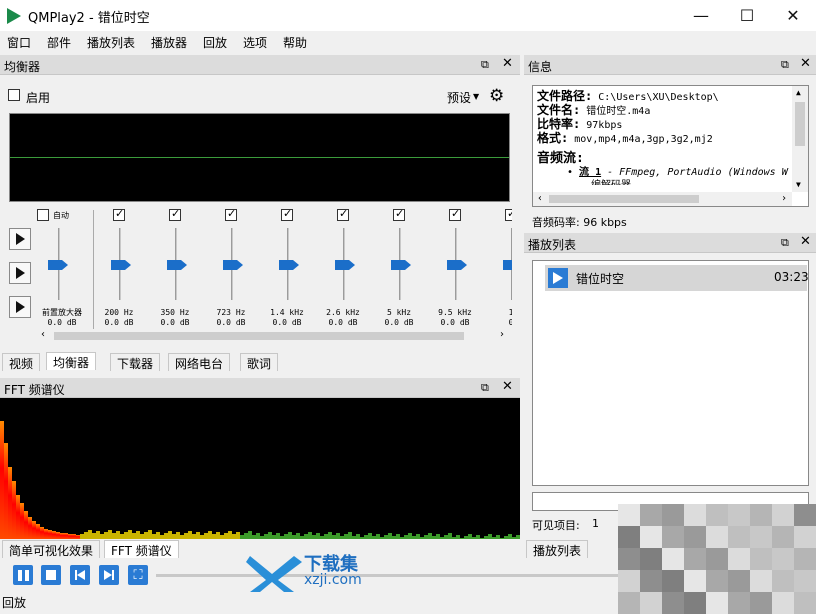 This screenshot has width=816, height=614. Describe the element at coordinates (595, 523) in the screenshot. I see `visible-items-count: 1` at that location.